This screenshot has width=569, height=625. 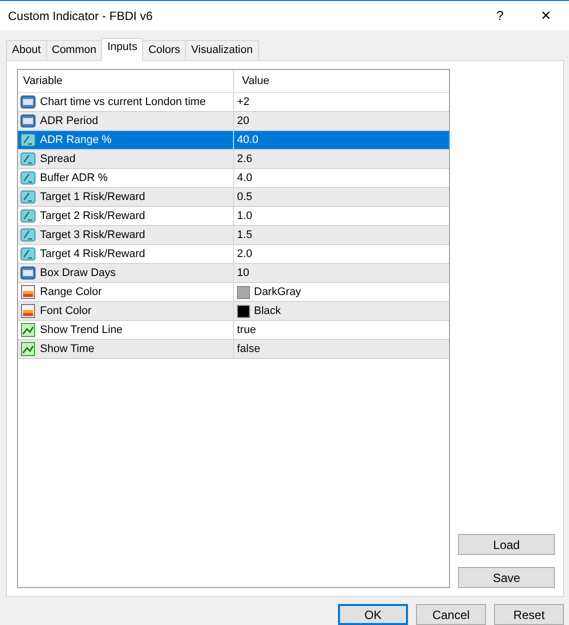 What do you see at coordinates (451, 614) in the screenshot?
I see `dialog-button: Cancel` at bounding box center [451, 614].